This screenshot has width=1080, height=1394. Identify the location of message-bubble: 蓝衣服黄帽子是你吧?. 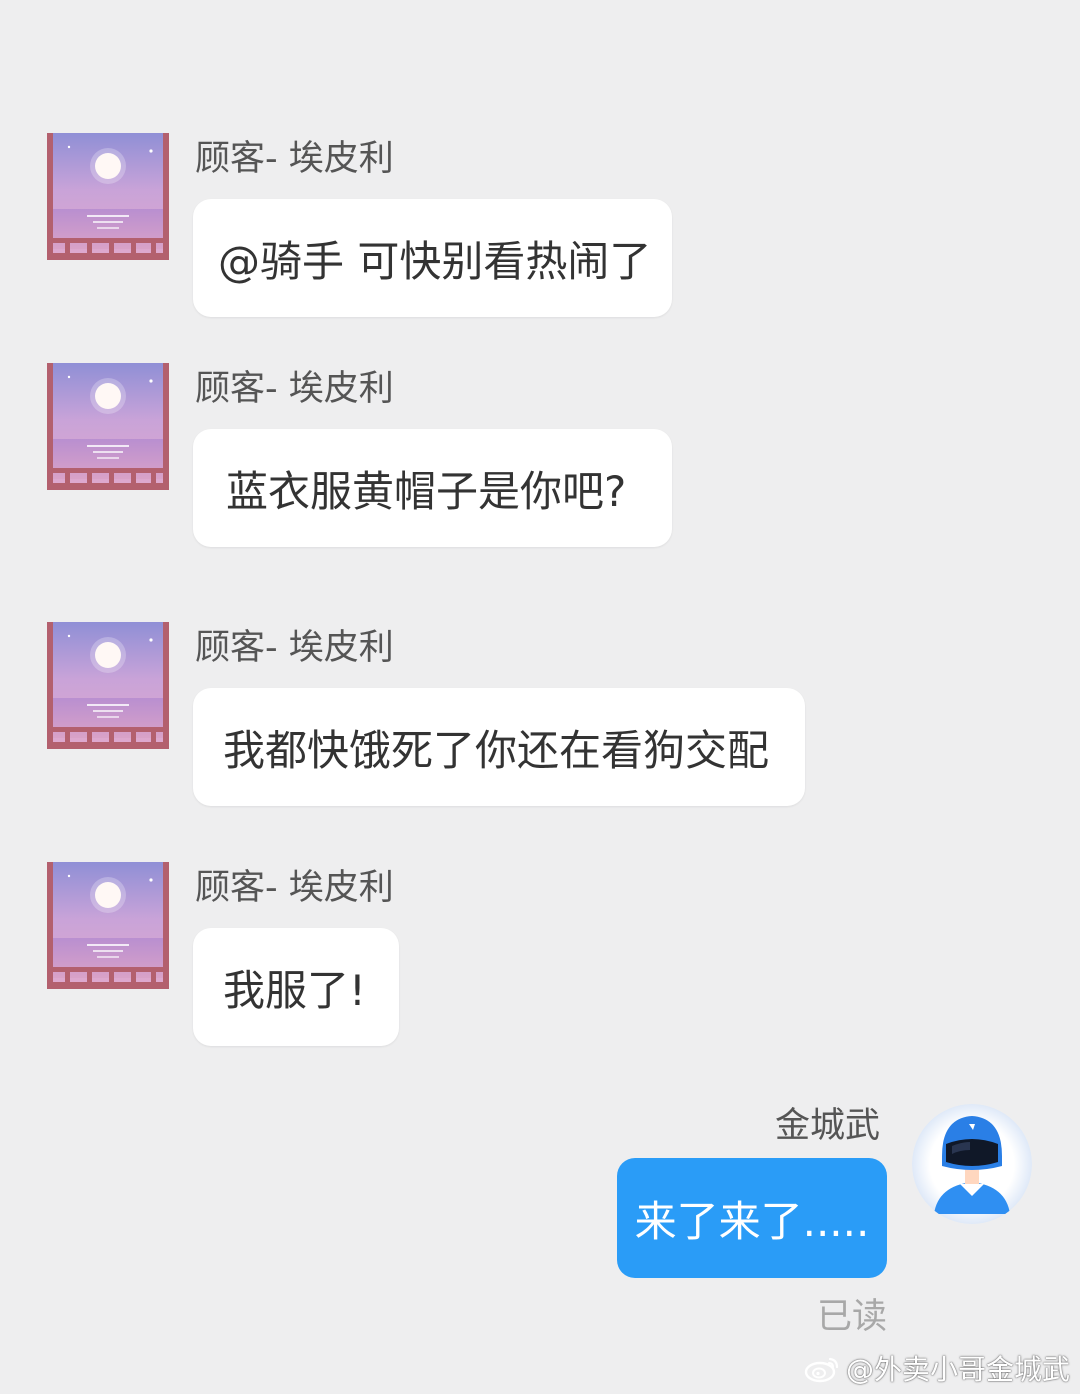
(432, 488).